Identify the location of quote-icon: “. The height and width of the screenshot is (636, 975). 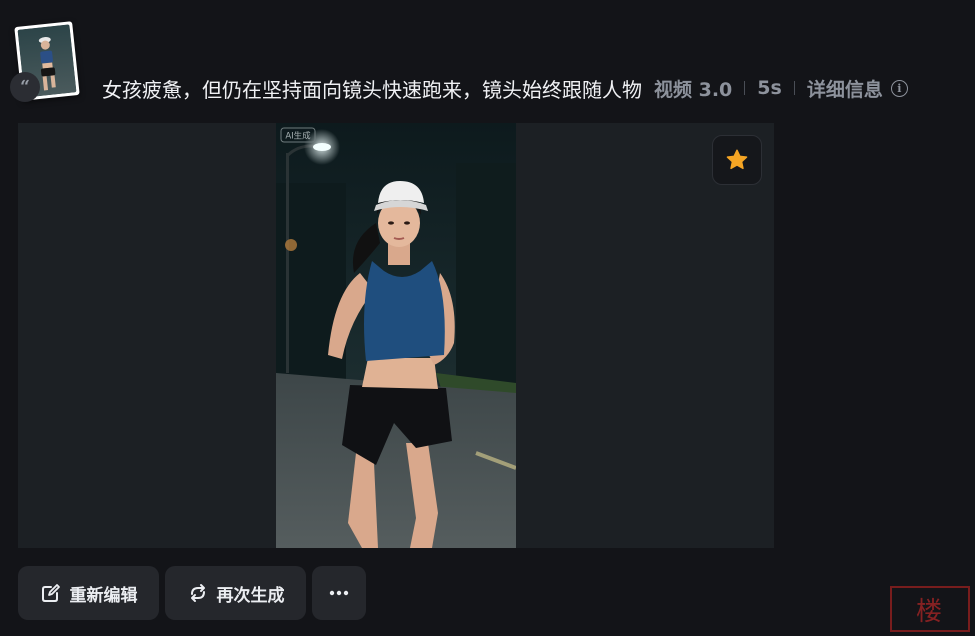
(25, 87).